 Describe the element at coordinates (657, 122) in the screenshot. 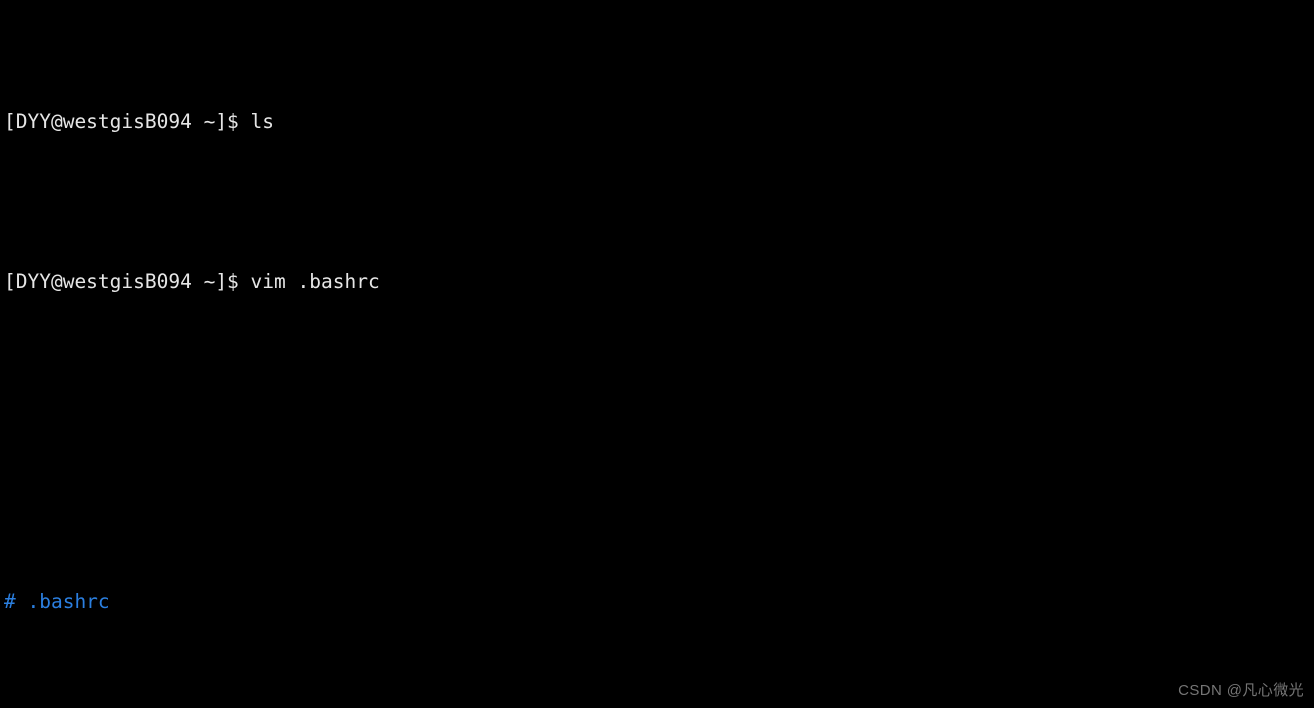

I see `scrollback-clipped-line: [DYY@westgisB094 ~]$ ls` at that location.